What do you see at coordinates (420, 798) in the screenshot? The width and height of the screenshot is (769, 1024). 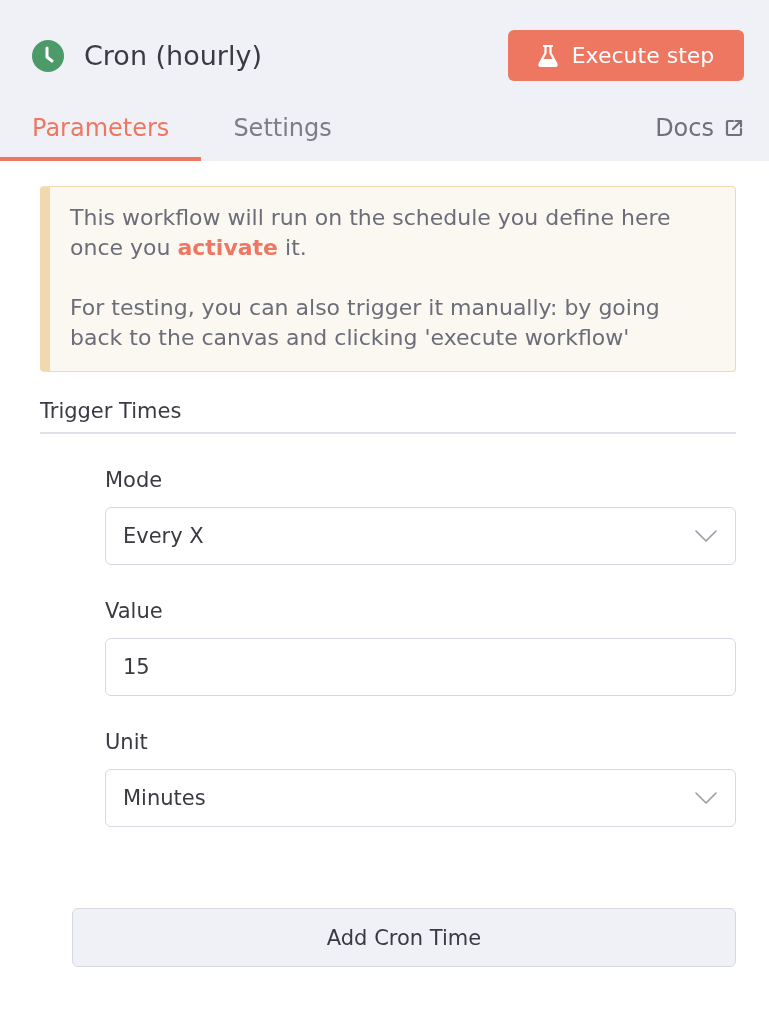 I see `select-field: Minutes` at bounding box center [420, 798].